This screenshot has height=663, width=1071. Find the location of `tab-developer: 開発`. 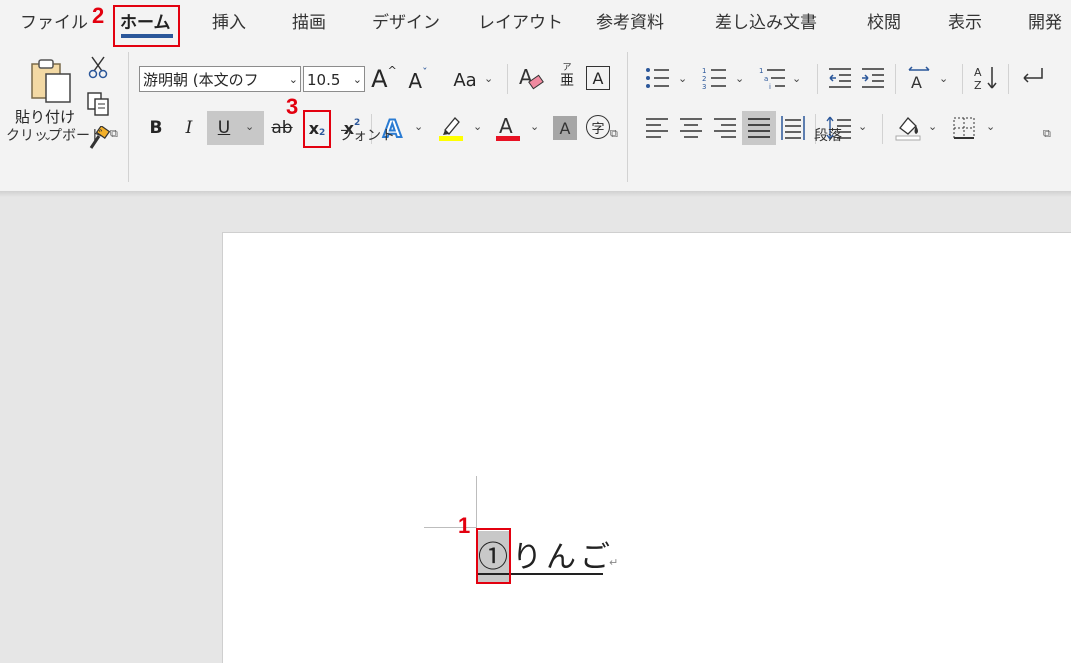

tab-developer: 開発 is located at coordinates (1045, 20).